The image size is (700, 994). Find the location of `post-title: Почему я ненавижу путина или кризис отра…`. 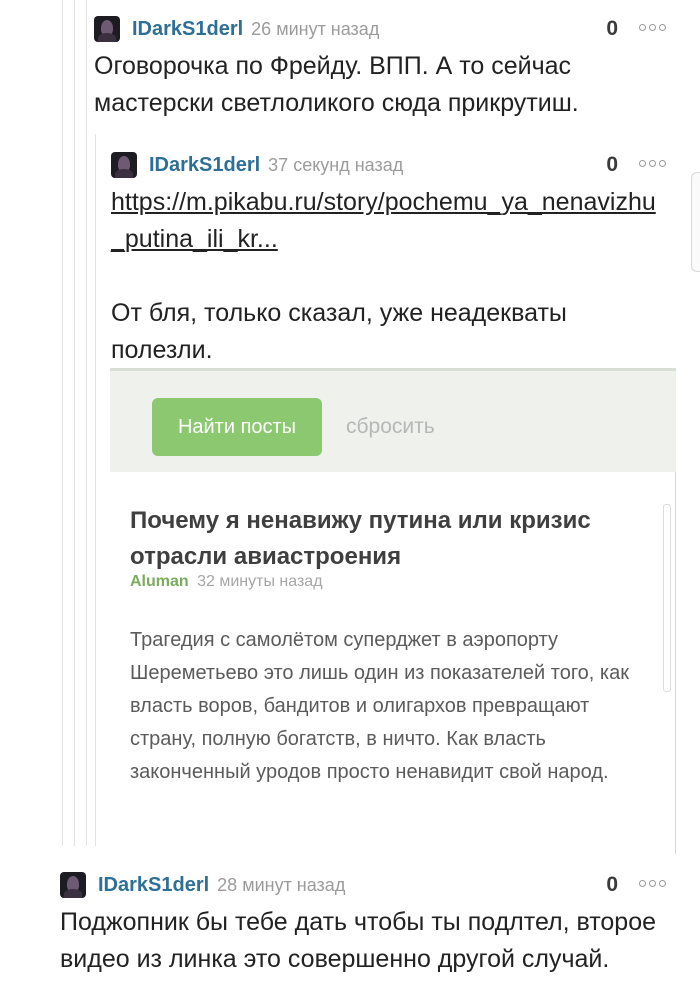

post-title: Почему я ненавижу путина или кризис отра… is located at coordinates (390, 539).